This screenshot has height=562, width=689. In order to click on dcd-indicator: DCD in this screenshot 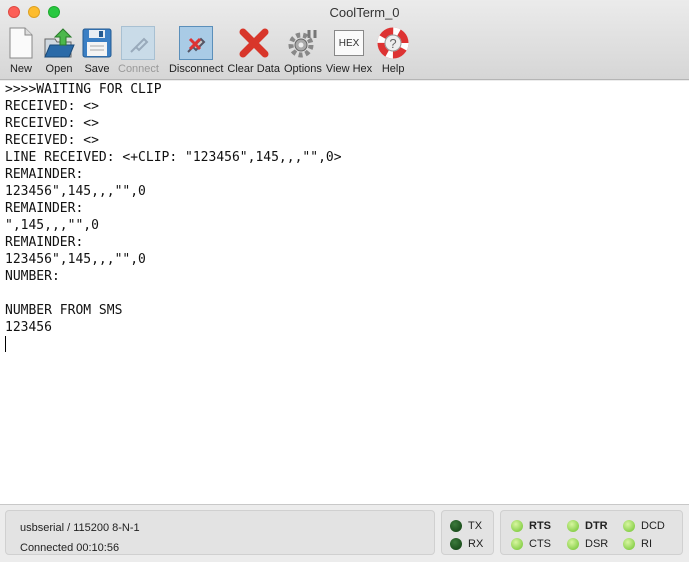, I will do `click(644, 526)`.